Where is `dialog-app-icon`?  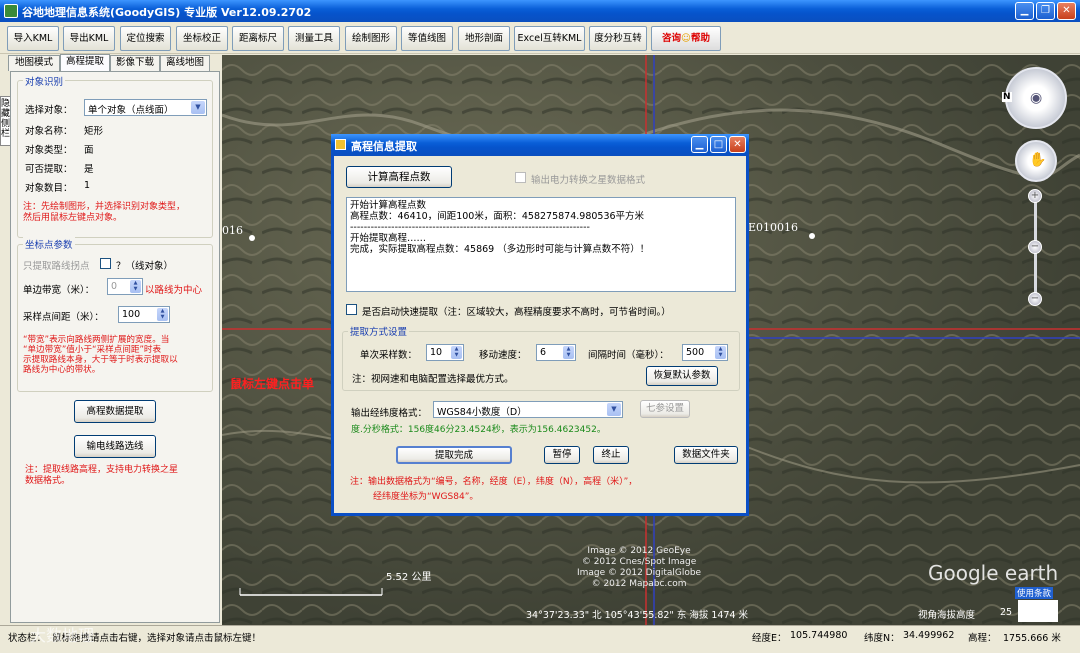
dialog-app-icon is located at coordinates (340, 144).